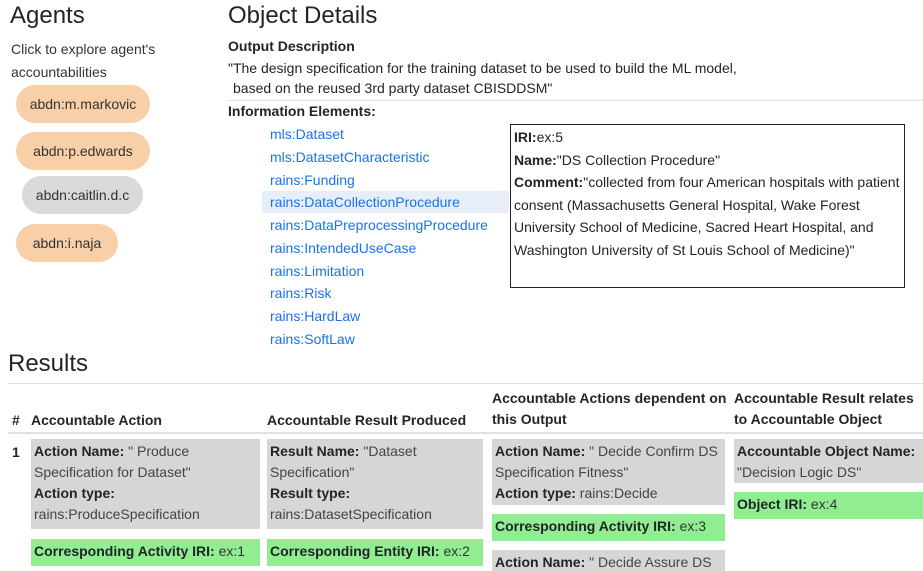  What do you see at coordinates (351, 514) in the screenshot?
I see `result-type-value: rains:DatasetSpecification` at bounding box center [351, 514].